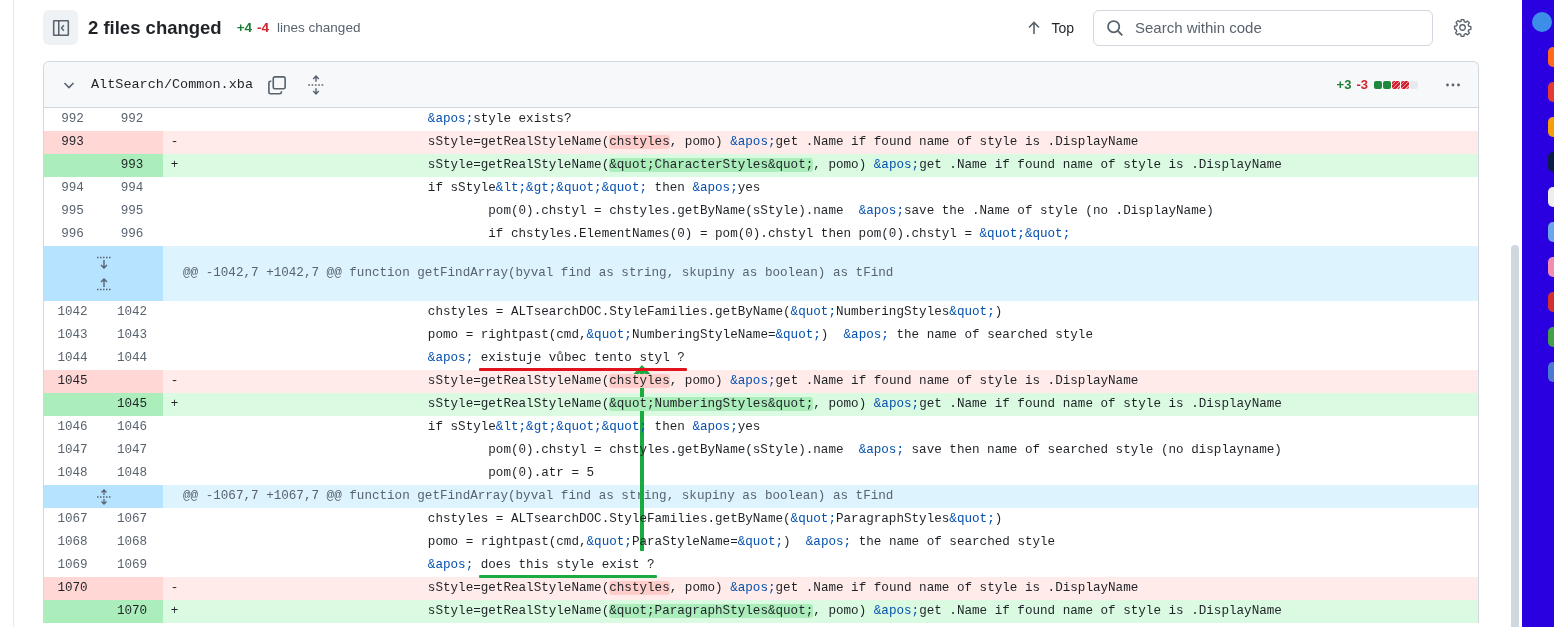  What do you see at coordinates (277, 84) in the screenshot?
I see `copy-icon` at bounding box center [277, 84].